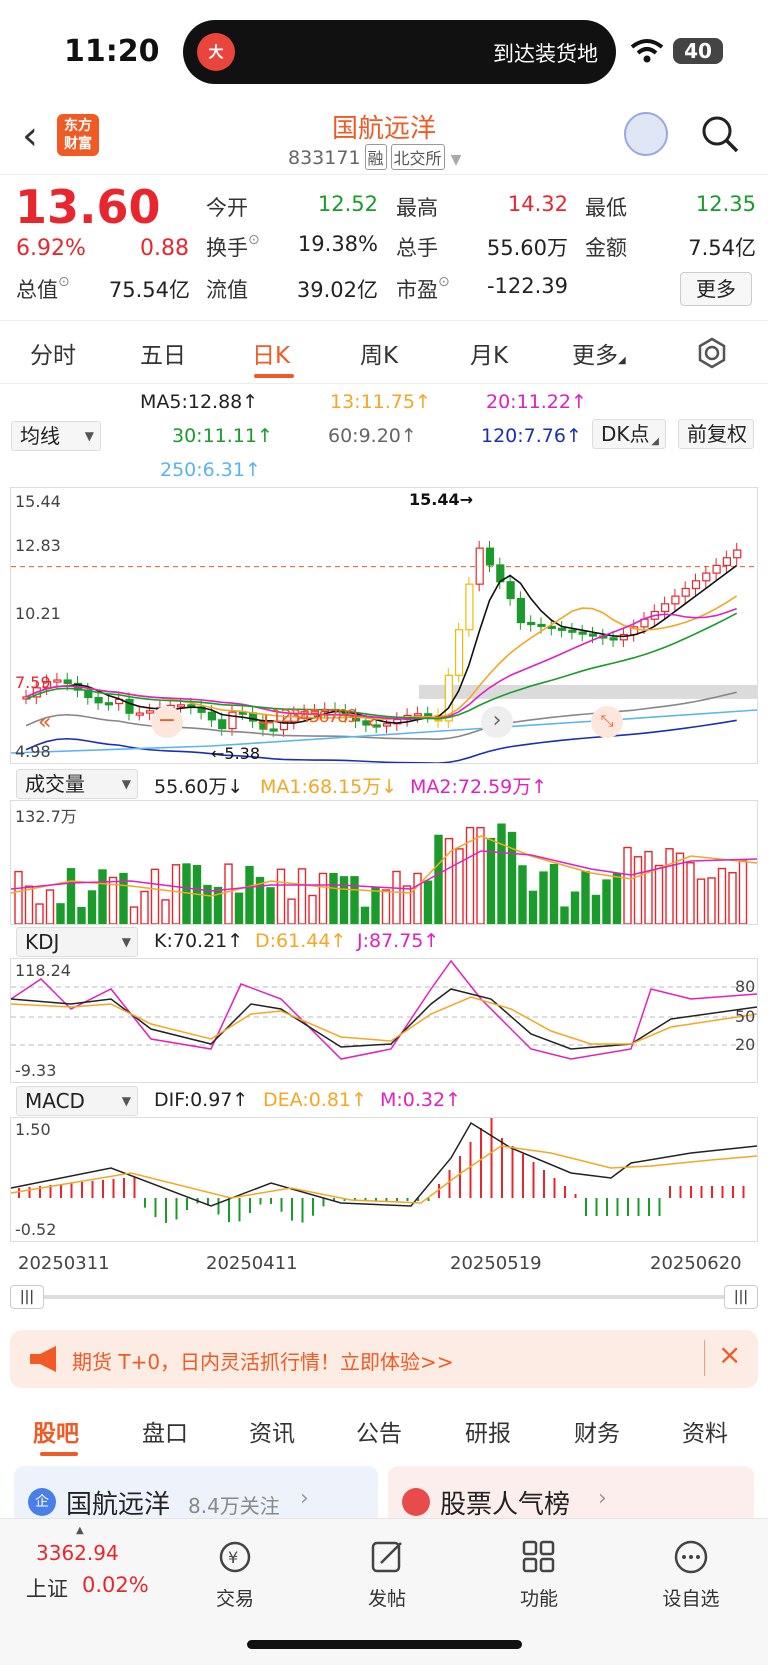 This screenshot has height=1665, width=768. Describe the element at coordinates (705, 1431) in the screenshot. I see `tab-profile: 资料` at that location.